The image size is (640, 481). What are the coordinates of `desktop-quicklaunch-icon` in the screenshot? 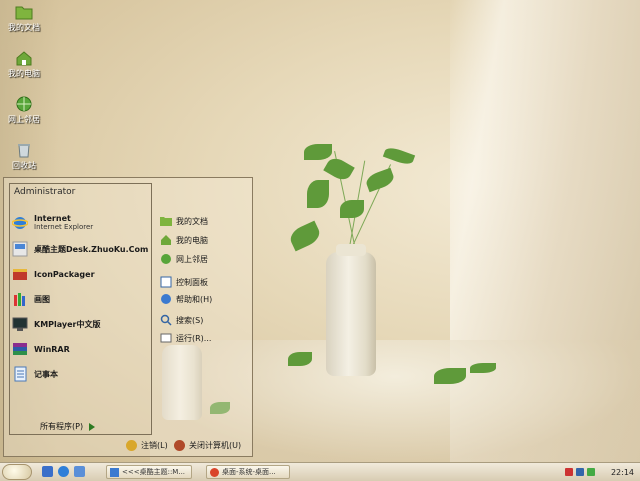 It's located at (47, 471).